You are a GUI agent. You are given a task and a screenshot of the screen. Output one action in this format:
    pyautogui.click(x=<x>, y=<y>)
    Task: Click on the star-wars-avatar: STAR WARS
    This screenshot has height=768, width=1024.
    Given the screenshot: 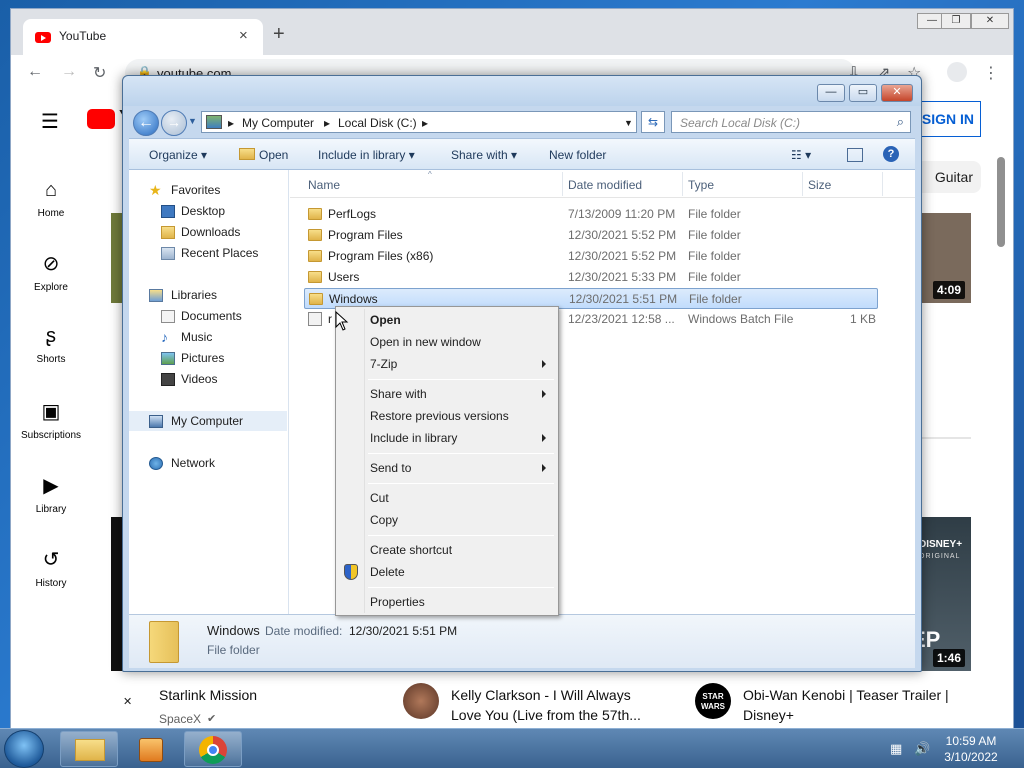 What is the action you would take?
    pyautogui.click(x=713, y=701)
    